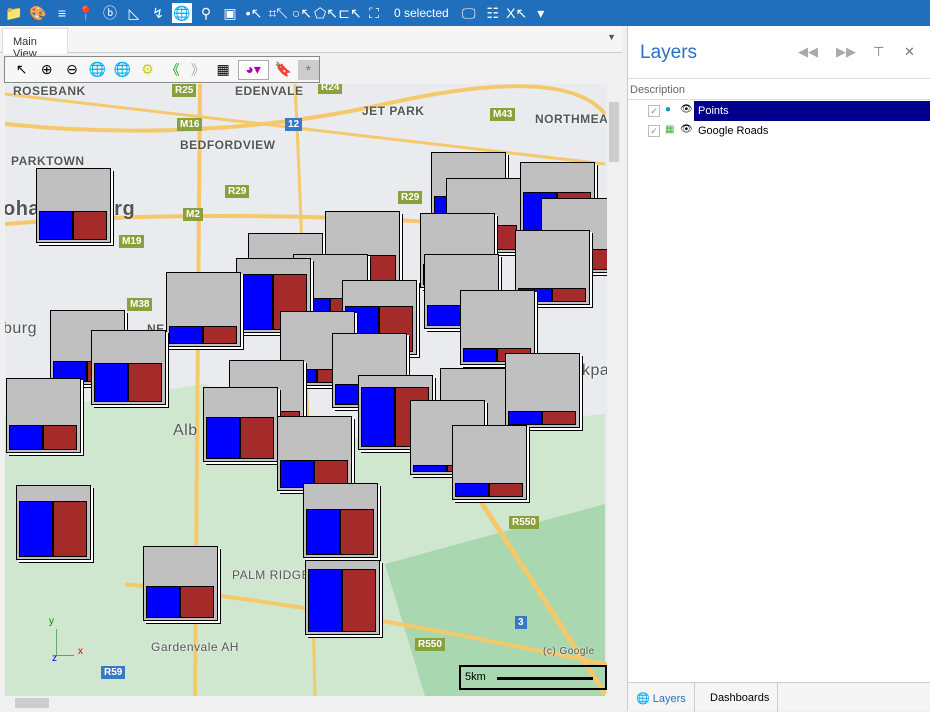  I want to click on map-toolbar: ↖ ⊕ ⊖ 🌐 🌐 ⚙ 《》 ▦ ◕▾ 🔖 *, so click(162, 69).